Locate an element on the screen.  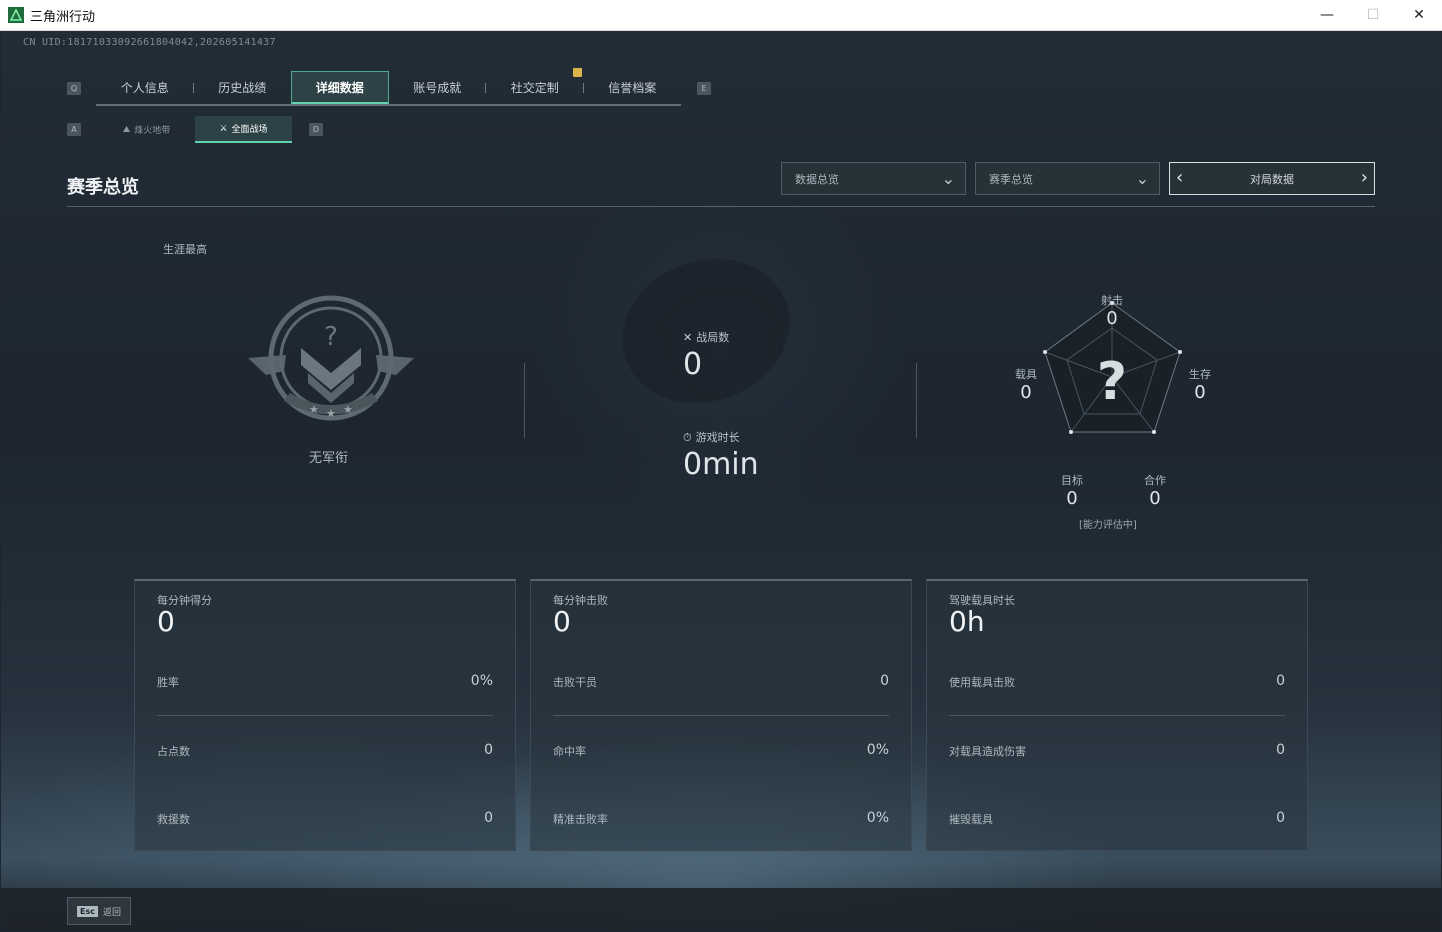
hazard-zone-icon: ⛰ is located at coordinates (126, 129).